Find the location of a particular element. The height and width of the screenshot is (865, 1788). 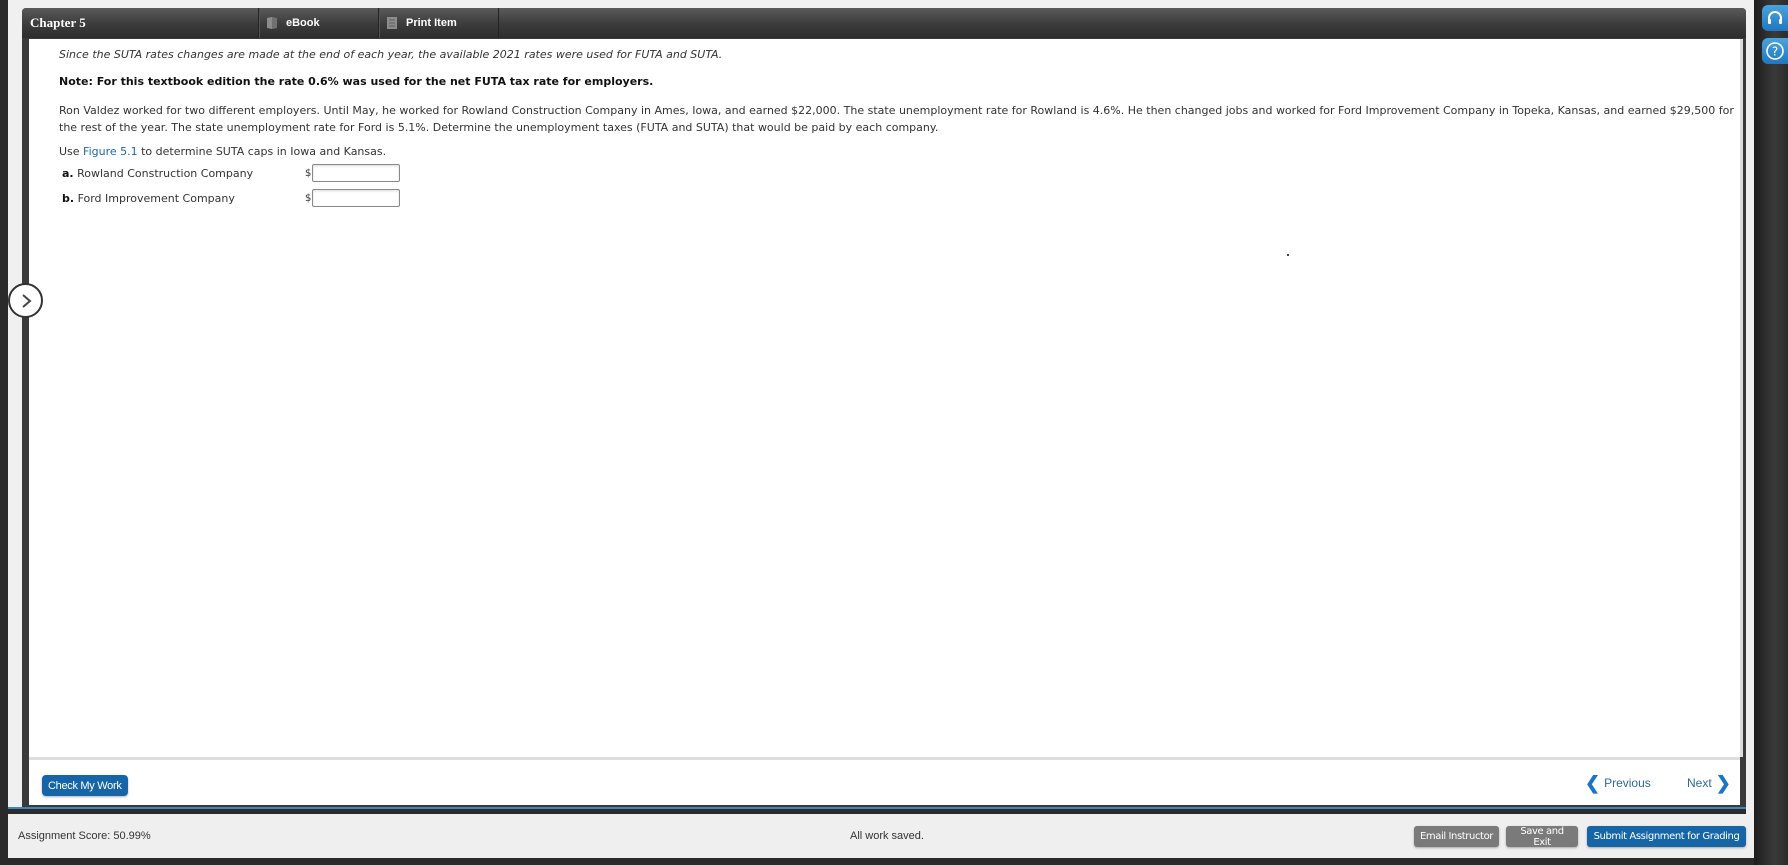

tab-print-item: Print Item is located at coordinates (439, 23).